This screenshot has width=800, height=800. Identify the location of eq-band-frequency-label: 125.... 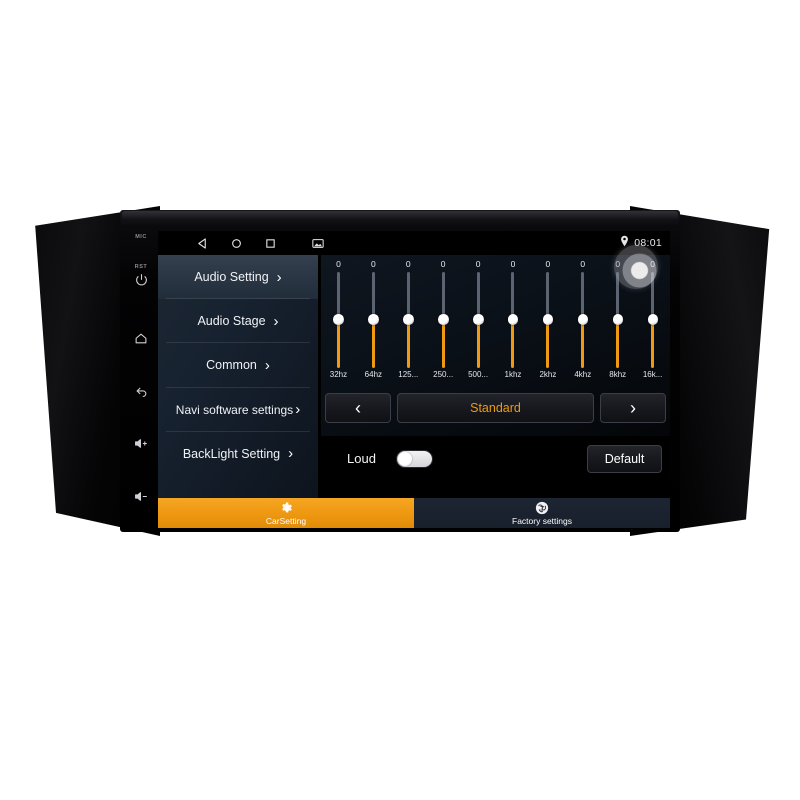
(408, 374).